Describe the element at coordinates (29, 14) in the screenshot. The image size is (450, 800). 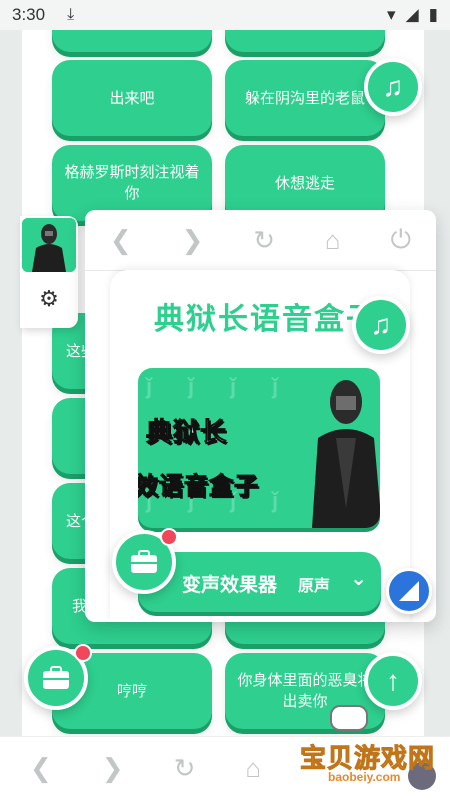
I see `status-time: 3:30` at that location.